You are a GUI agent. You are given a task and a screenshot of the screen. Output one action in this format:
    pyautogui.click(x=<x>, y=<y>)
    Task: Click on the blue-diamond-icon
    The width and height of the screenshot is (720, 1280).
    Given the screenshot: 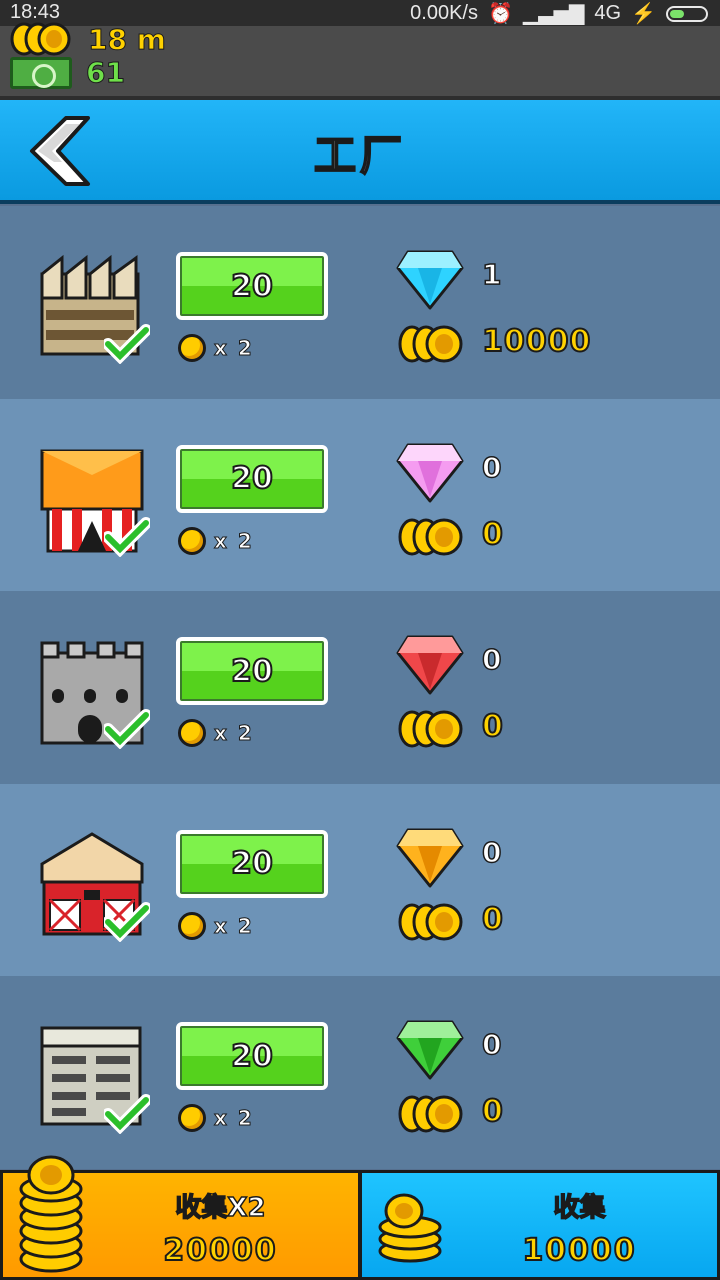 What is the action you would take?
    pyautogui.click(x=430, y=280)
    